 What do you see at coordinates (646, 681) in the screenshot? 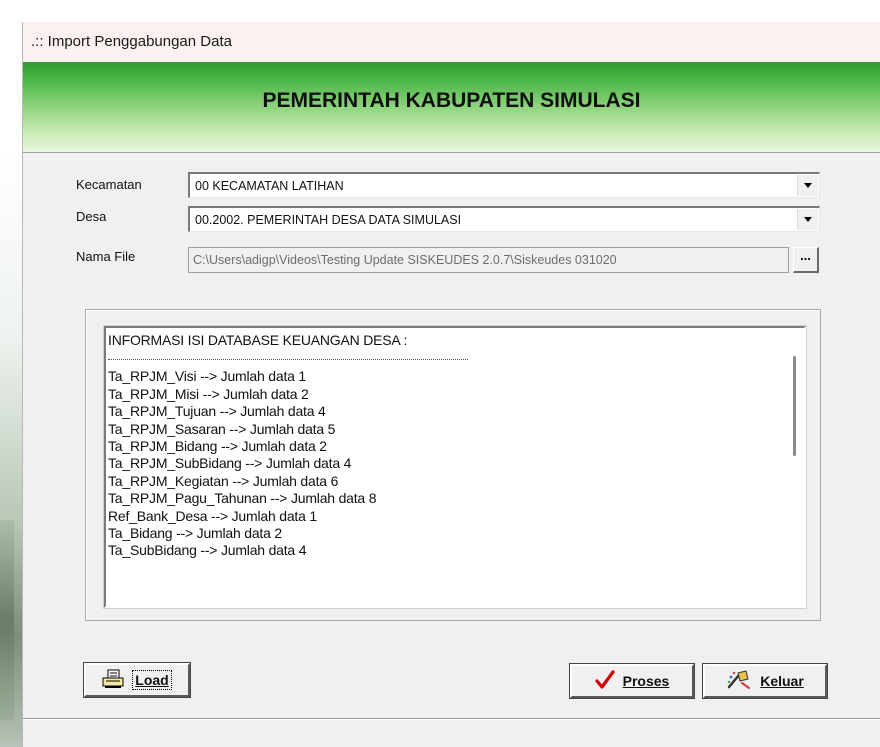
I see `proses-button-label: Proses` at bounding box center [646, 681].